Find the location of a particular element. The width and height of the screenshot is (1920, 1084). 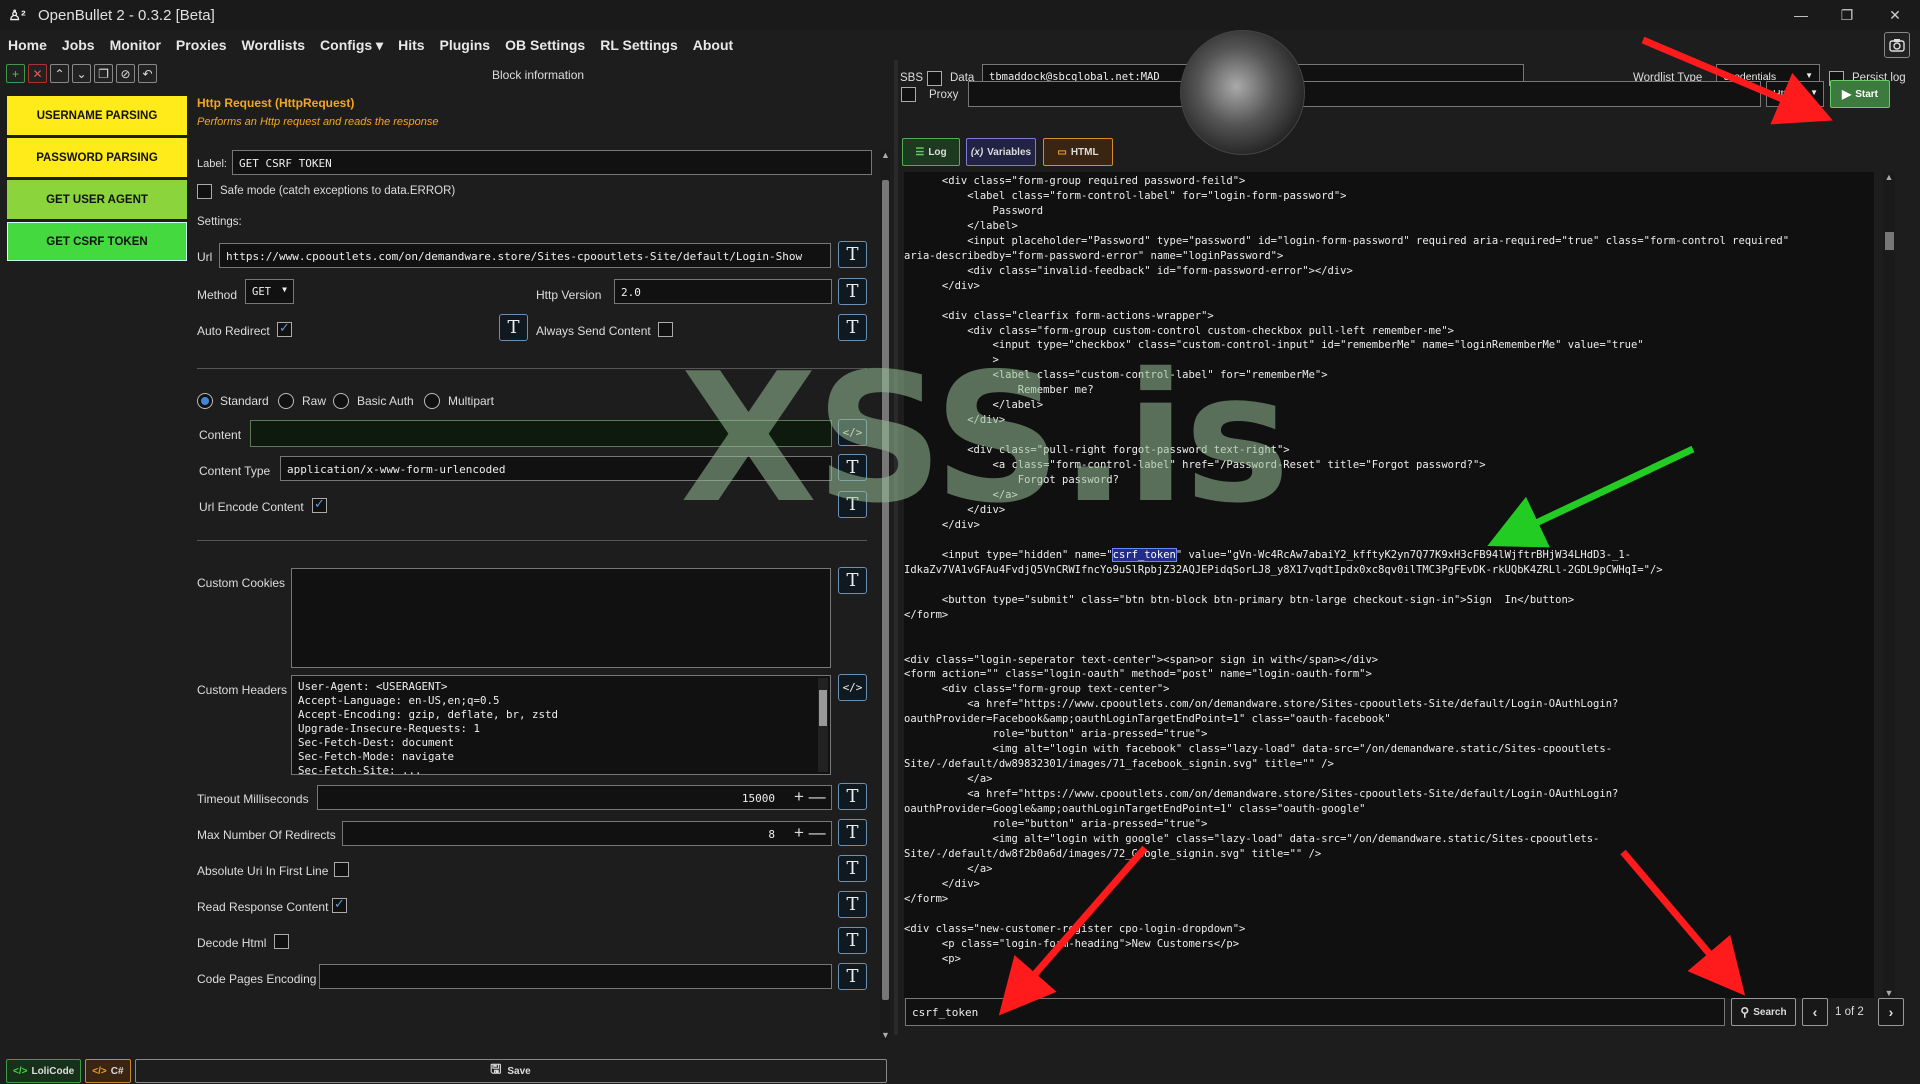

label-input: GET CSRF TOKEN is located at coordinates (552, 162).